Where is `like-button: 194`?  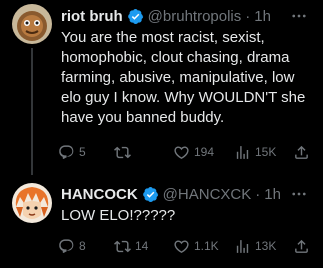 like-button: 194 is located at coordinates (193, 152).